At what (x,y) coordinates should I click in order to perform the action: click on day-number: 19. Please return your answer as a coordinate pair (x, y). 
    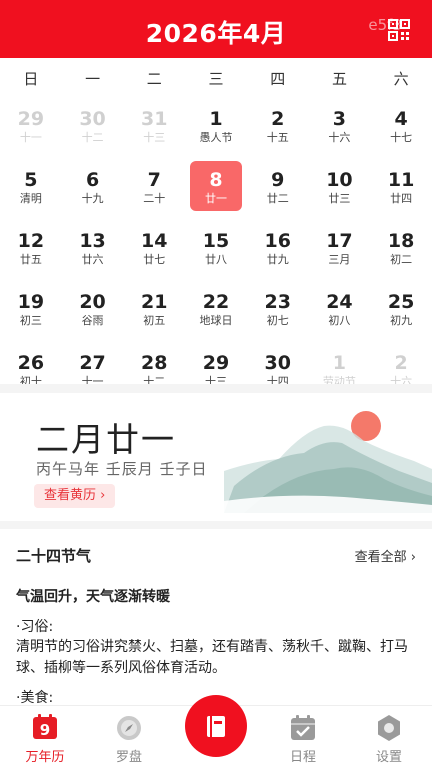
    Looking at the image, I should click on (31, 302).